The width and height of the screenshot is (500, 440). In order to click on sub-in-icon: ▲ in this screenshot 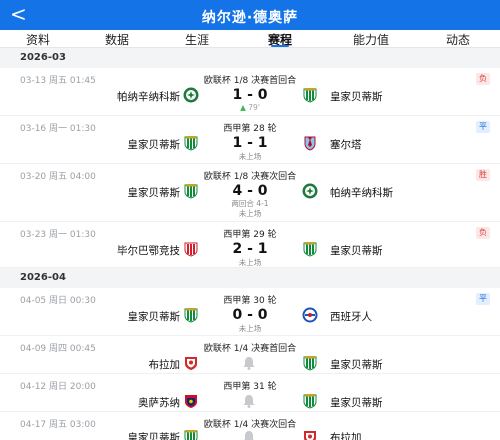, I will do `click(243, 107)`.